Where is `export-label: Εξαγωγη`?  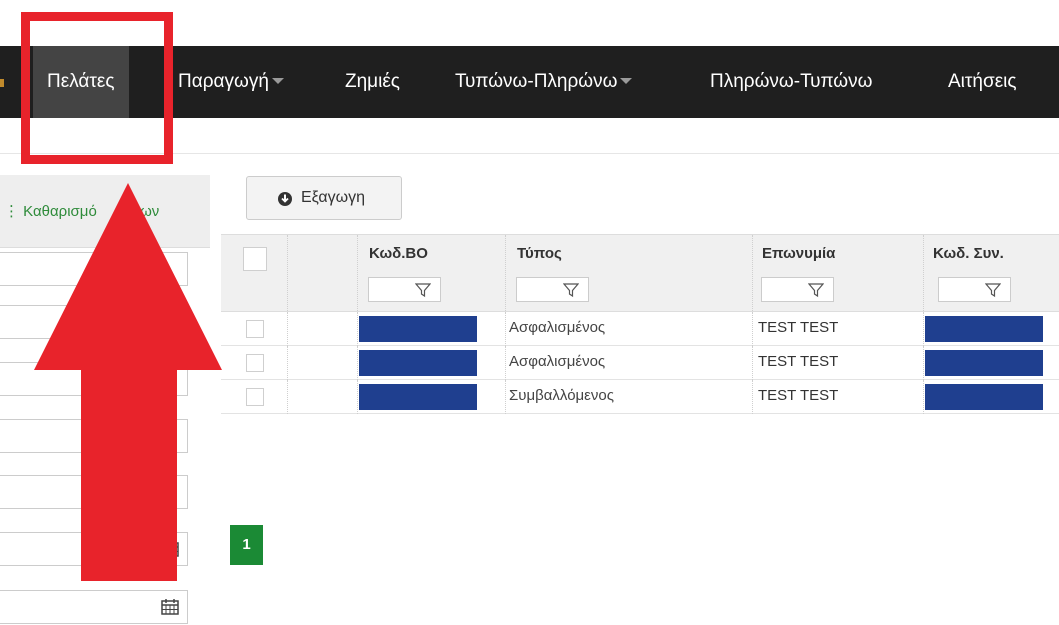 export-label: Εξαγωγη is located at coordinates (333, 197).